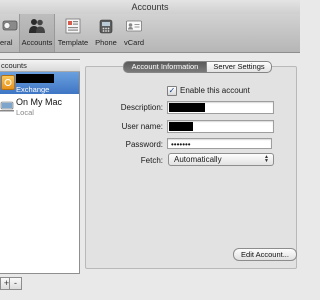 The height and width of the screenshot is (300, 320). What do you see at coordinates (73, 26) in the screenshot?
I see `template-icon` at bounding box center [73, 26].